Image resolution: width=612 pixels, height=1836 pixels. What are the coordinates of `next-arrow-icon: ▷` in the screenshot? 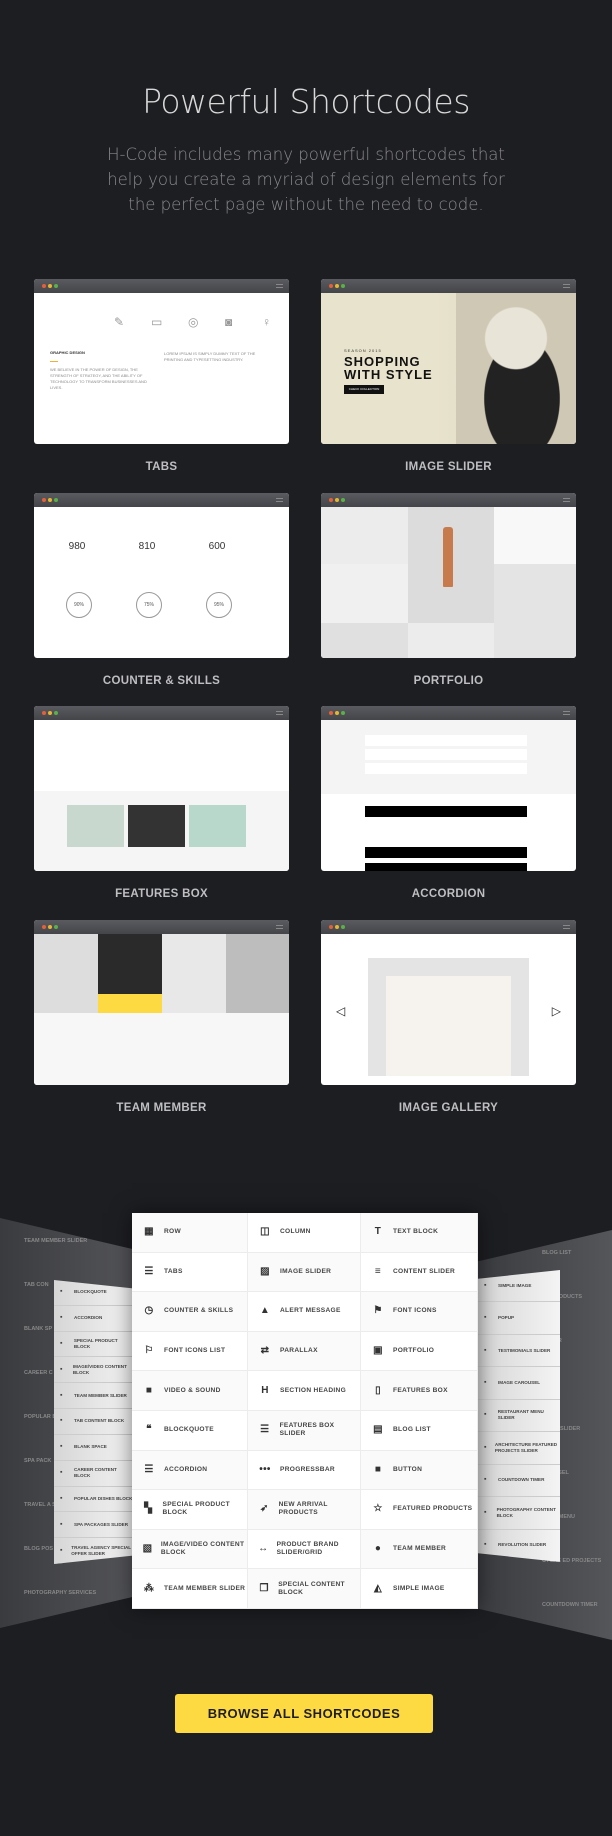 It's located at (556, 1011).